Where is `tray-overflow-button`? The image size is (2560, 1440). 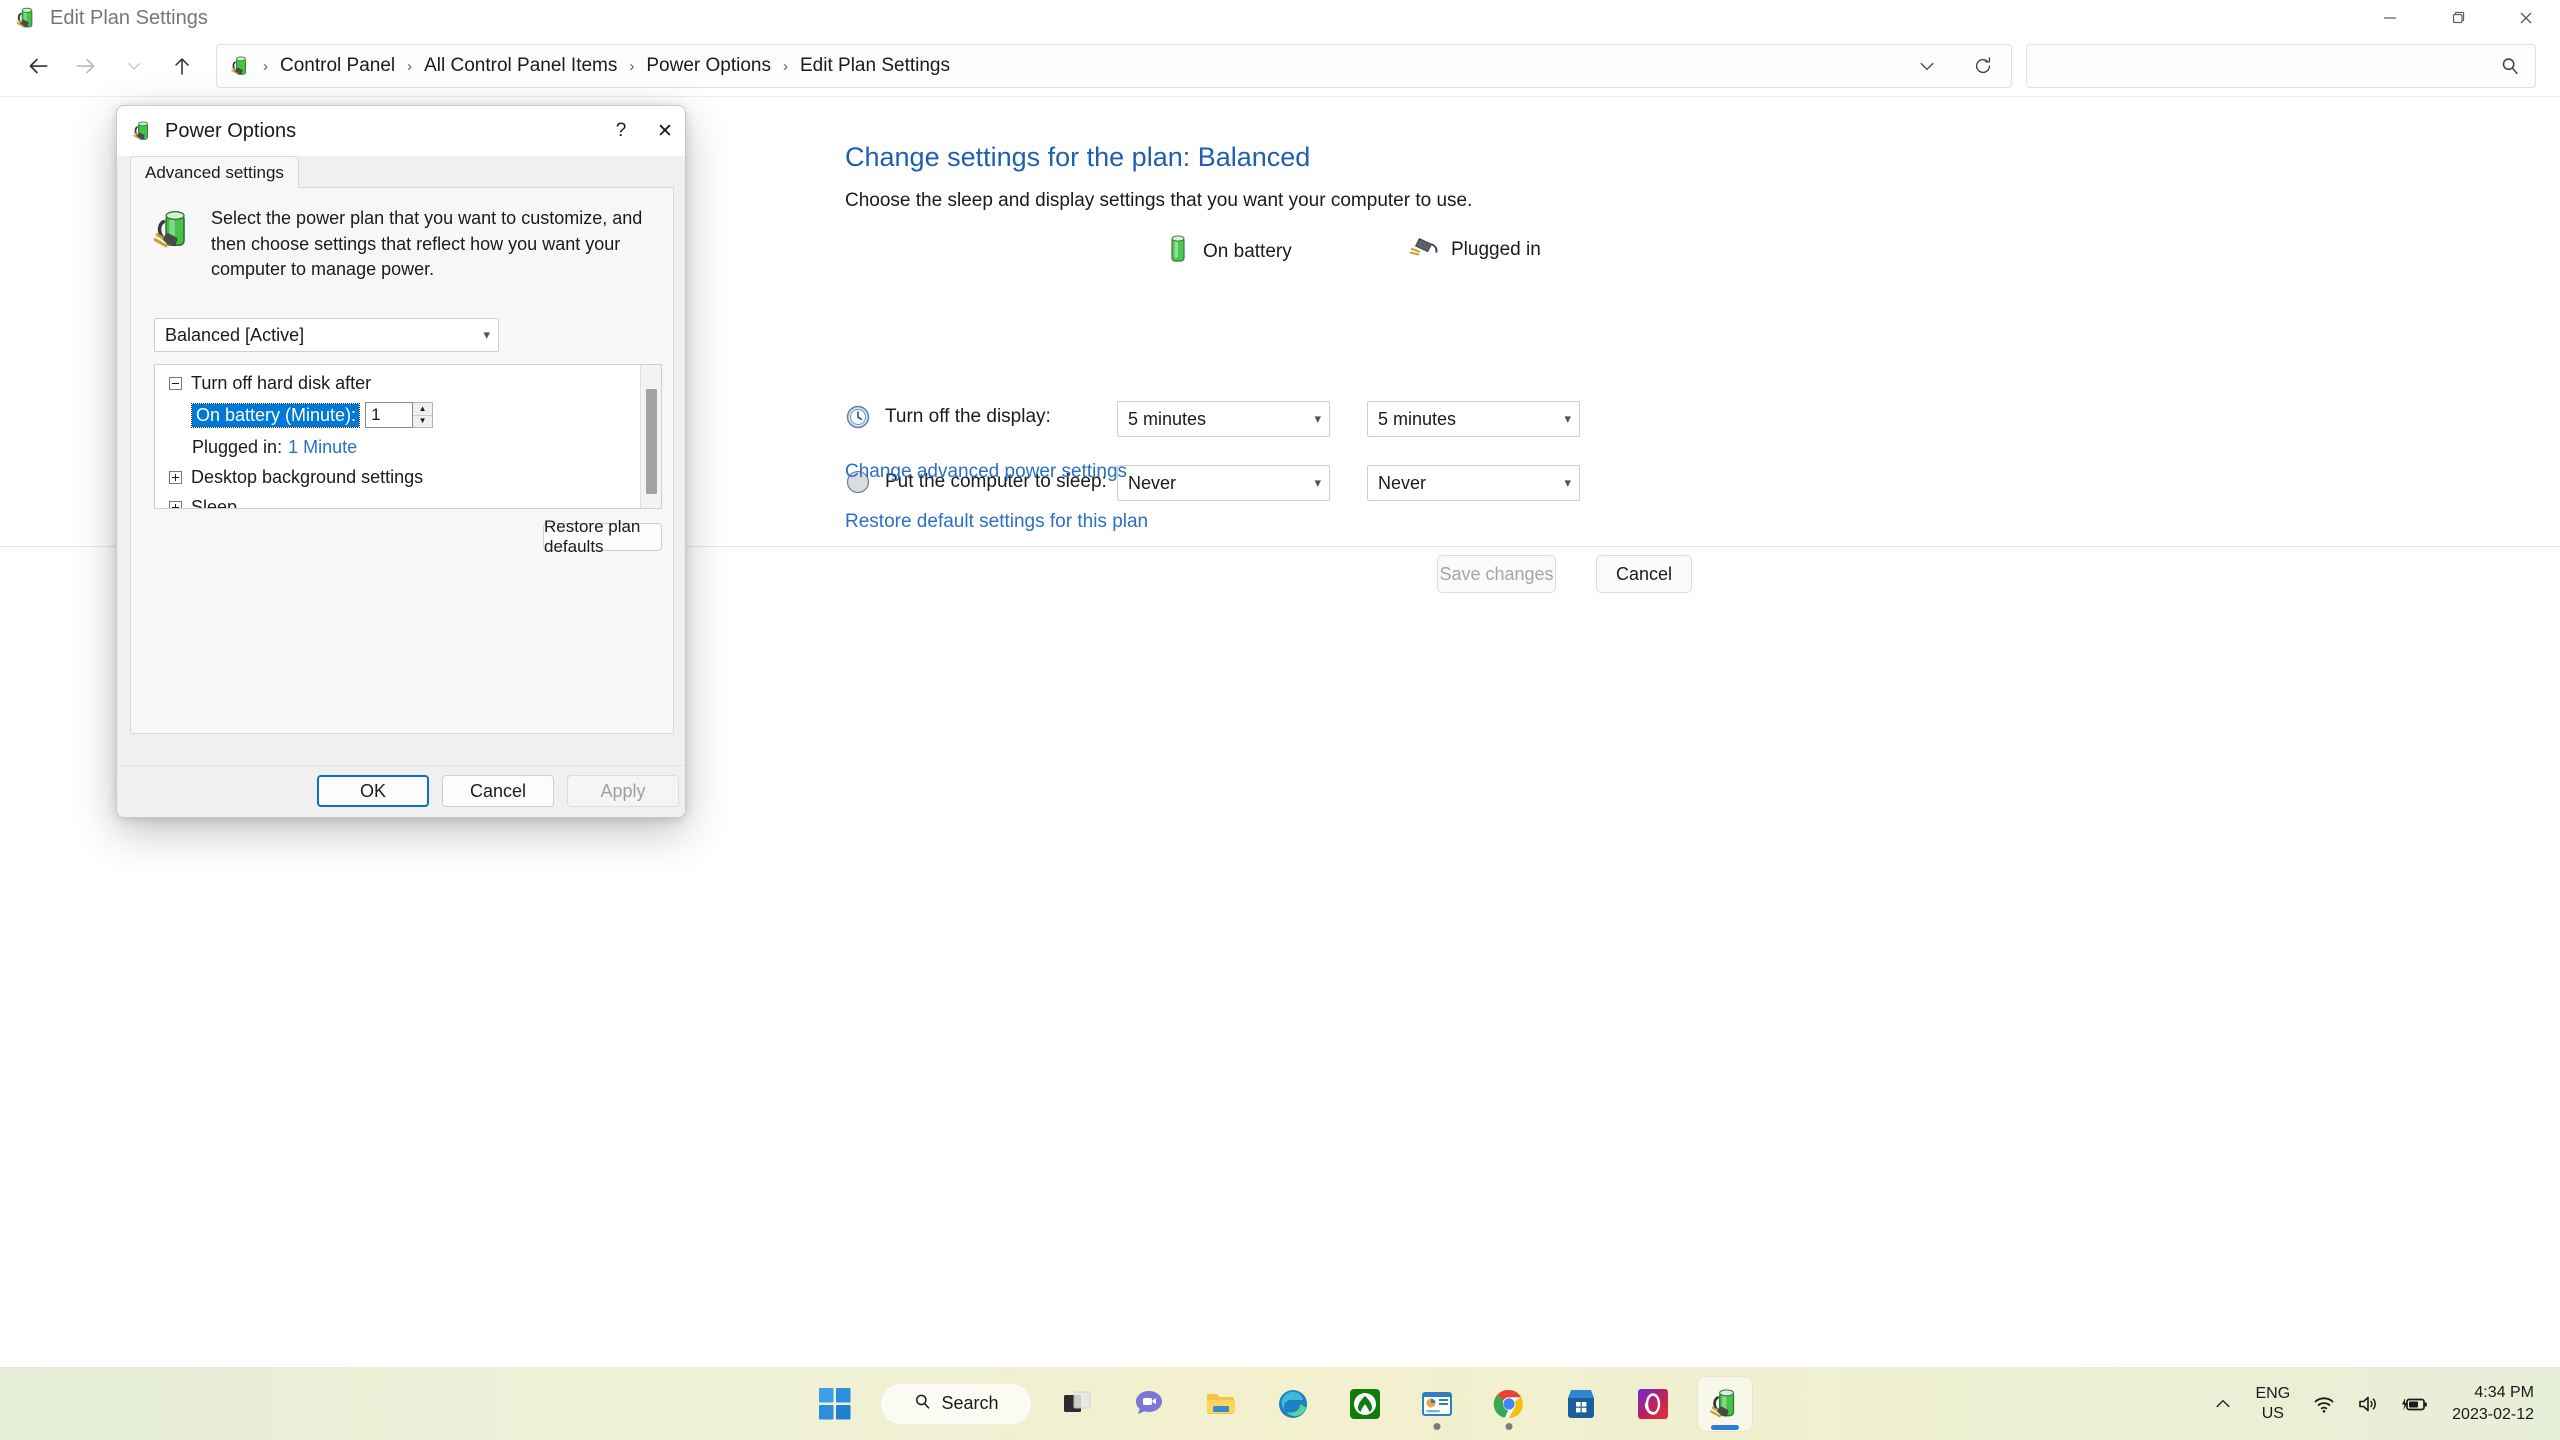 tray-overflow-button is located at coordinates (2223, 1404).